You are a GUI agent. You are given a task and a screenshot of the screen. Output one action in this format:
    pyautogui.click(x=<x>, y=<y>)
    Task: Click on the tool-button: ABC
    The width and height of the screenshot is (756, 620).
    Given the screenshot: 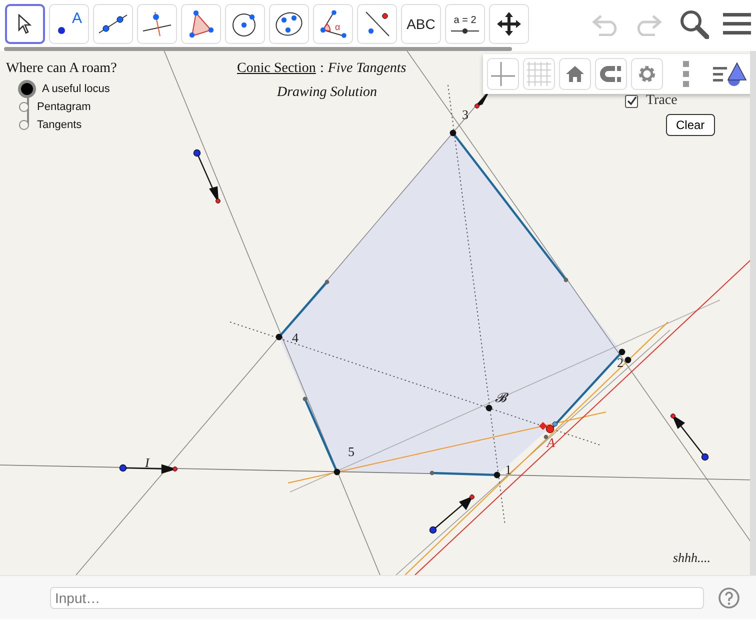 What is the action you would take?
    pyautogui.click(x=421, y=24)
    